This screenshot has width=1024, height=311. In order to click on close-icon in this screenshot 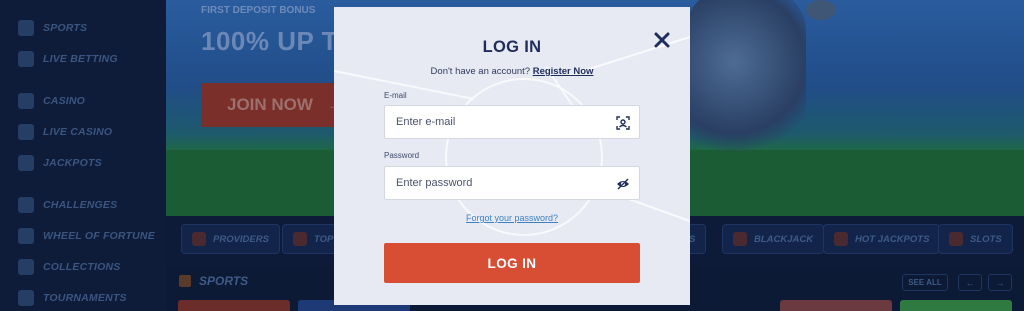, I will do `click(662, 40)`.